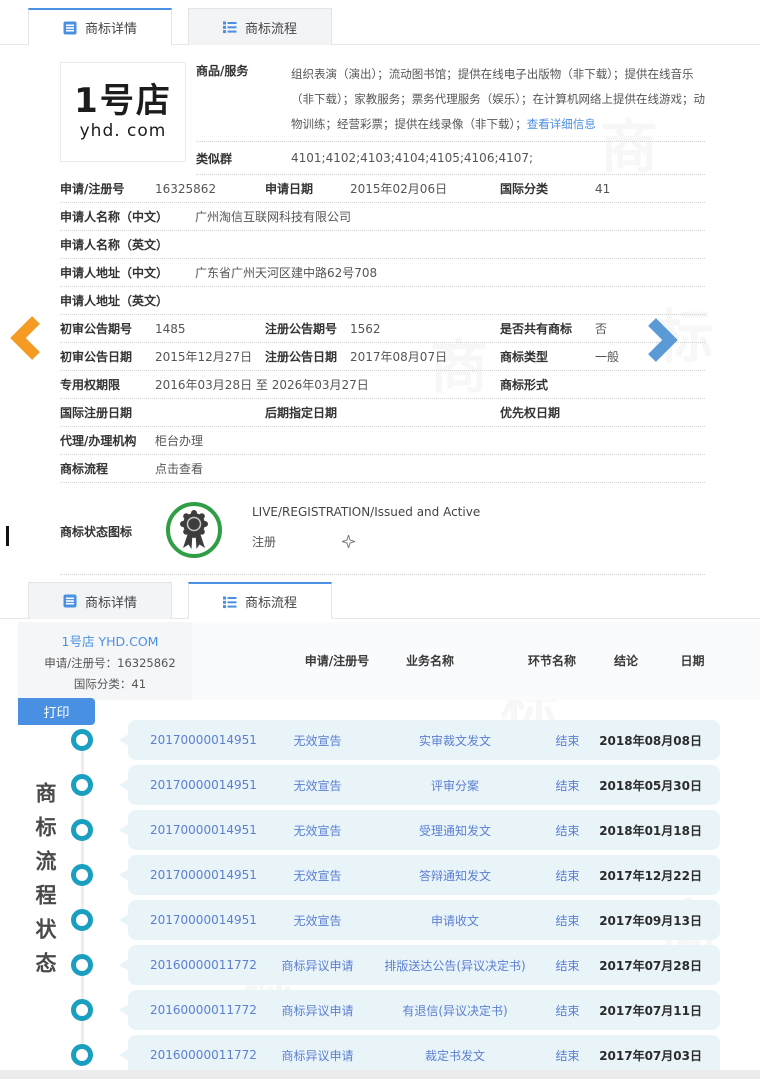  Describe the element at coordinates (92, 189) in the screenshot. I see `field-label: 申请/注册号` at that location.